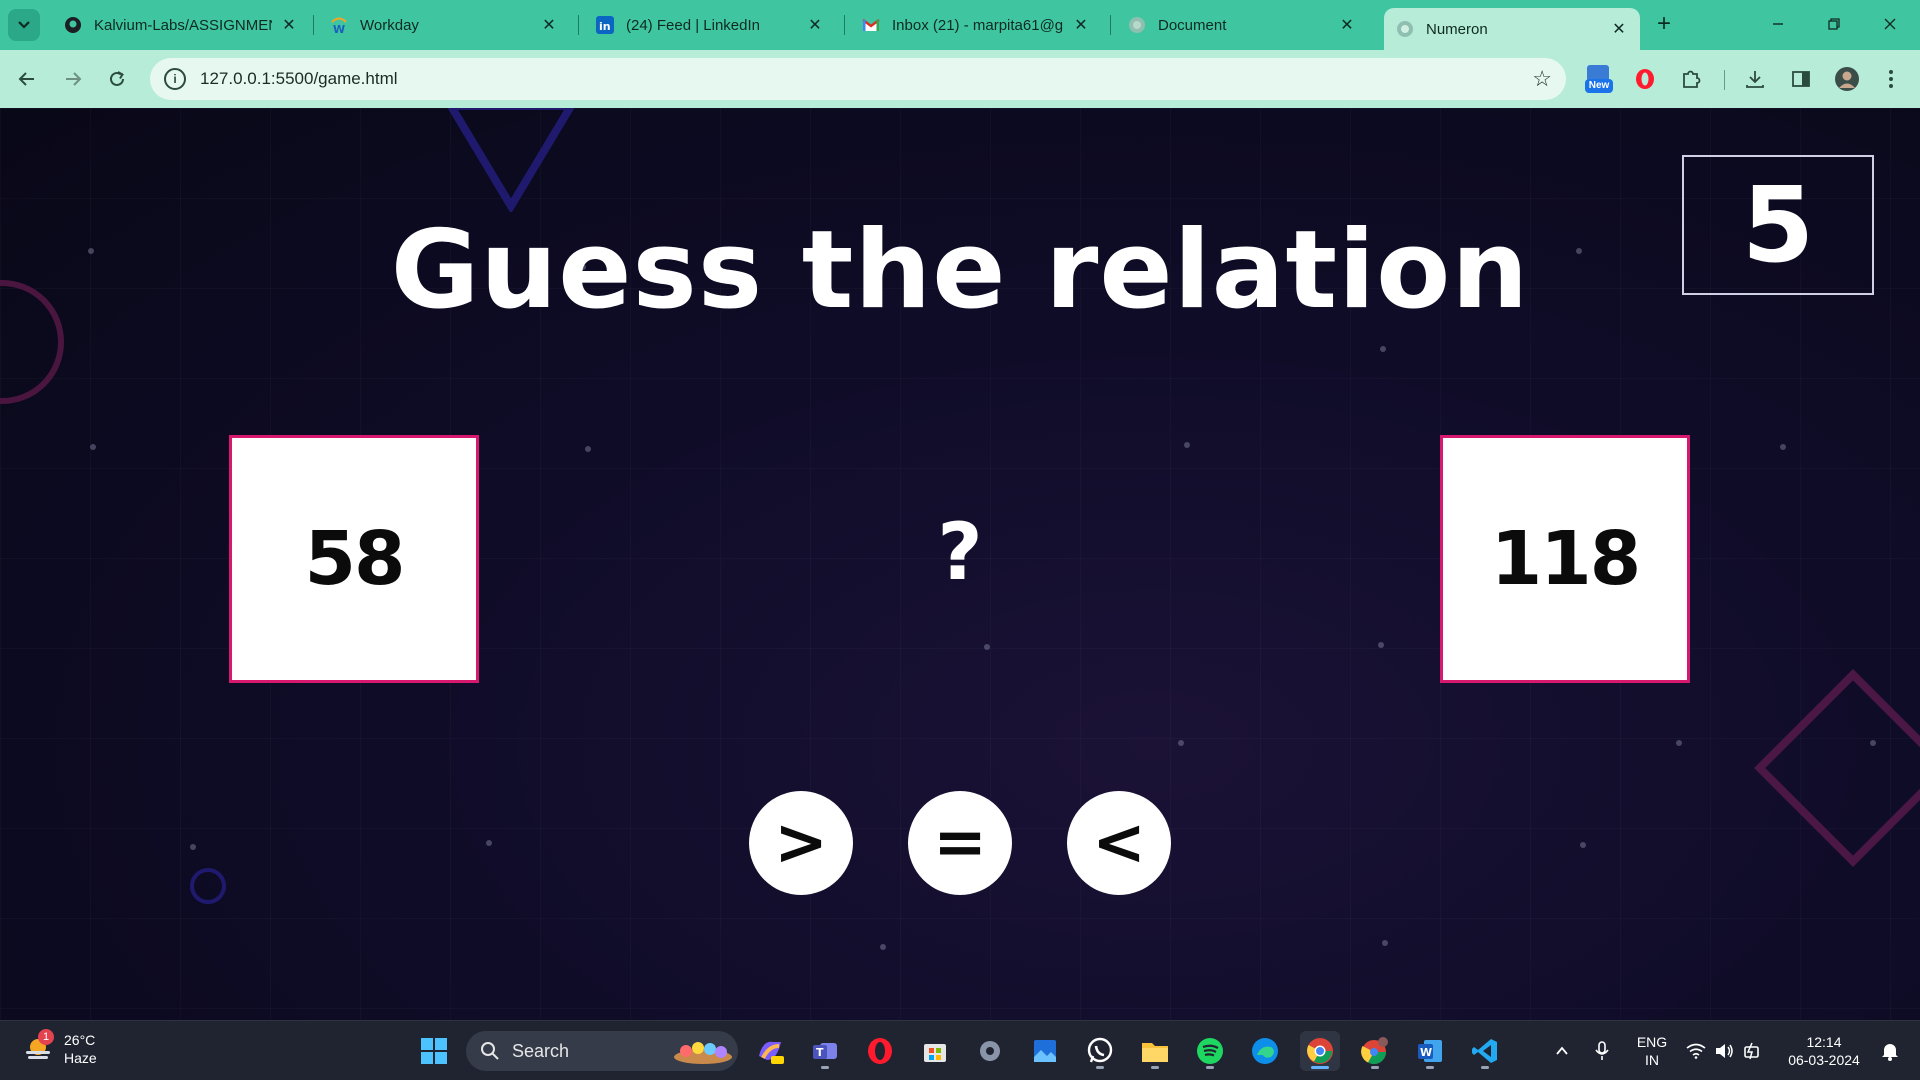 The height and width of the screenshot is (1080, 1920). I want to click on taskbar-search: Search, so click(602, 1051).